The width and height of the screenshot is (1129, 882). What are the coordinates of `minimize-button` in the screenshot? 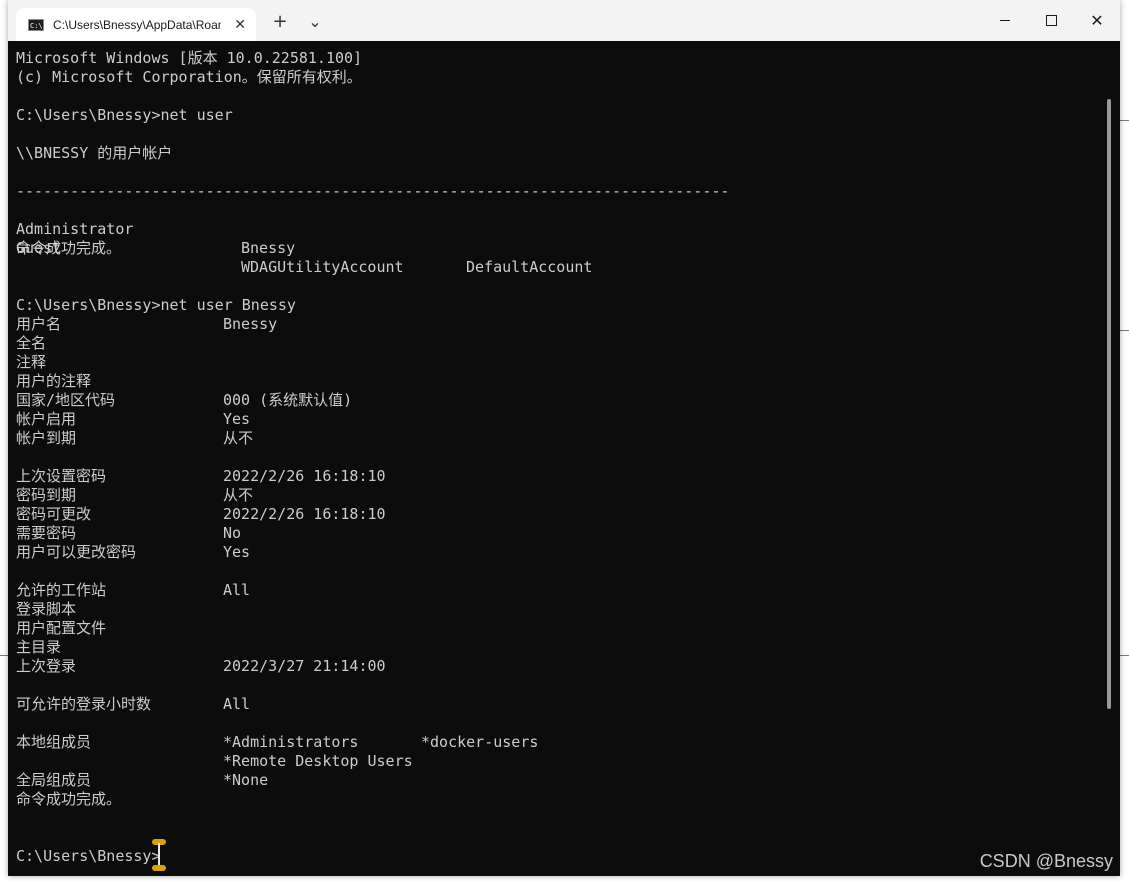 It's located at (1005, 20).